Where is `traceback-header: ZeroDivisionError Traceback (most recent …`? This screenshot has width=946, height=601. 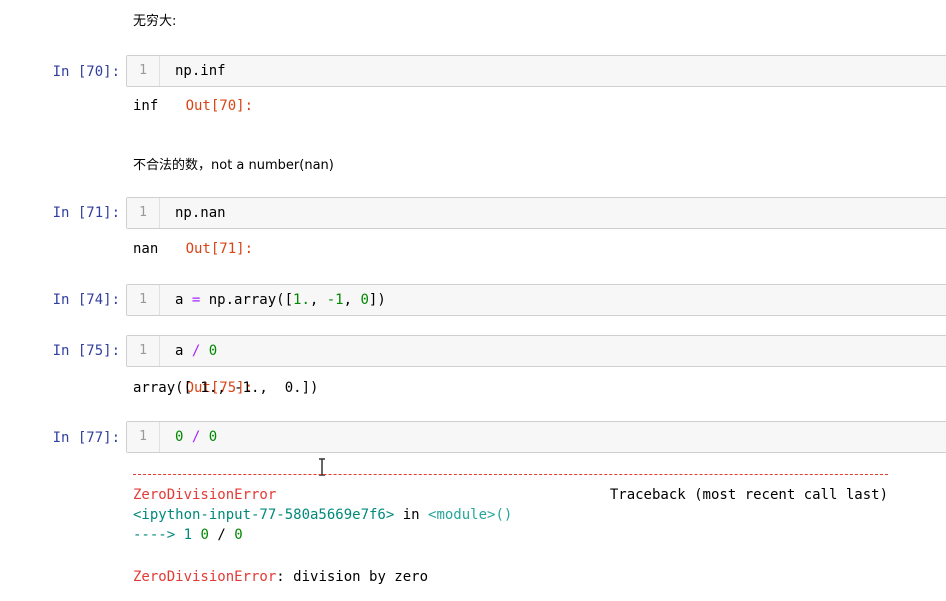 traceback-header: ZeroDivisionError Traceback (most recent … is located at coordinates (513, 495).